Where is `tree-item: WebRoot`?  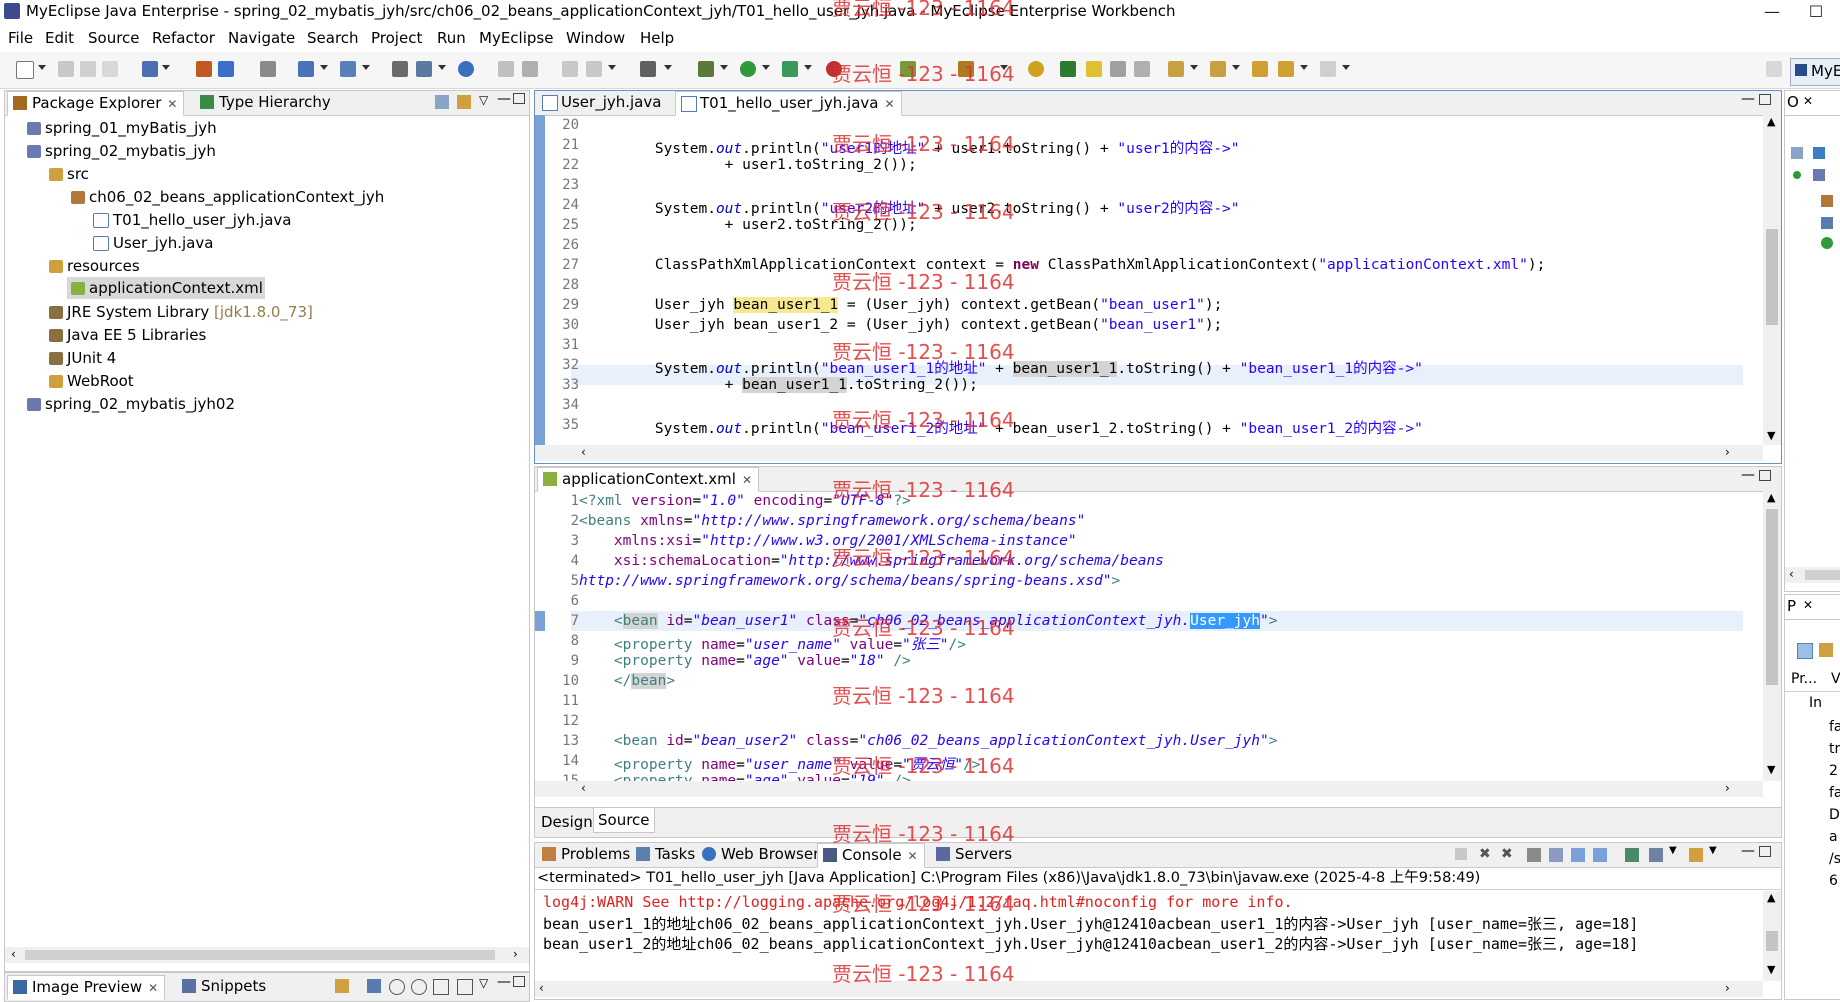
tree-item: WebRoot is located at coordinates (91, 381).